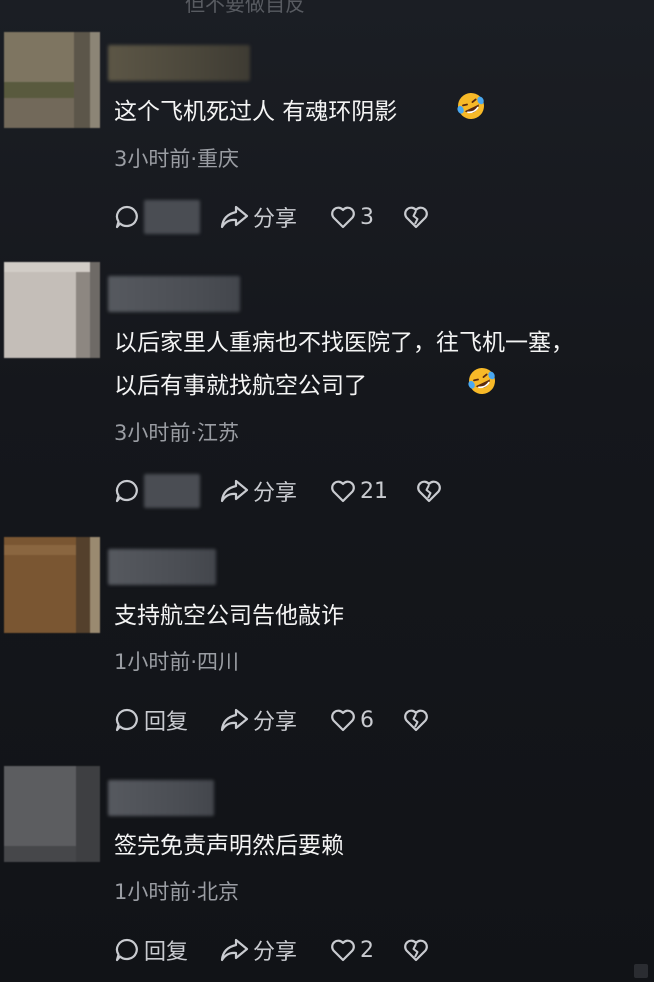 The width and height of the screenshot is (654, 982). What do you see at coordinates (384, 720) in the screenshot?
I see `comment-actions: 回复 分享 6` at bounding box center [384, 720].